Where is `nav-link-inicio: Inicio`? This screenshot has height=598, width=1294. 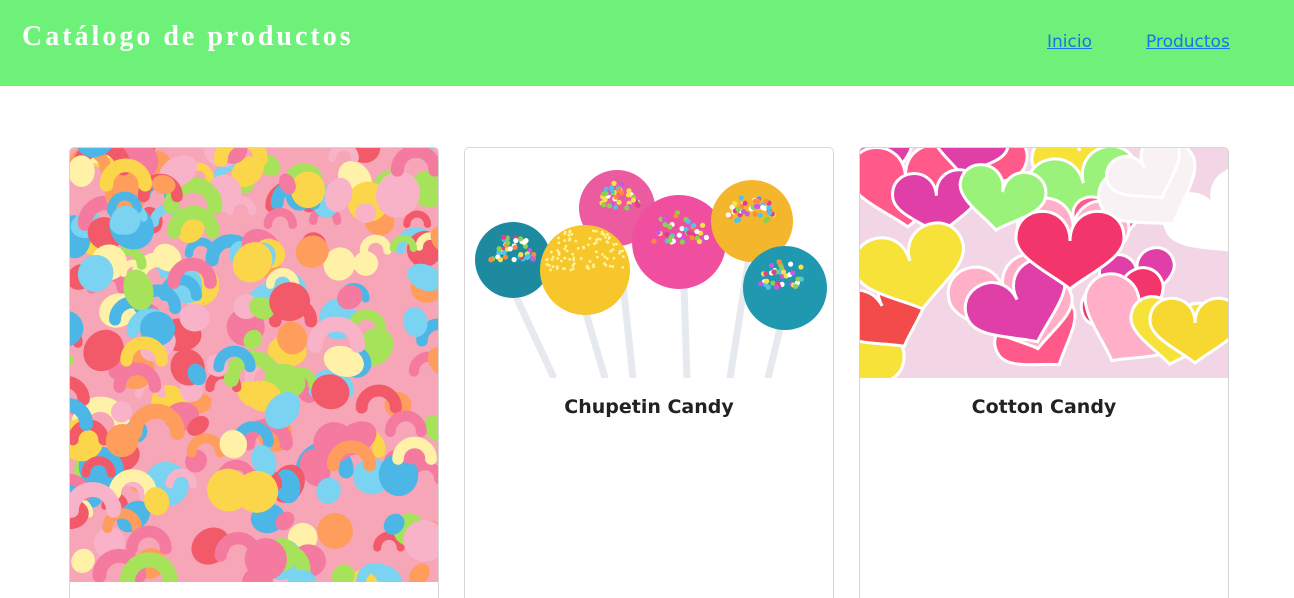 nav-link-inicio: Inicio is located at coordinates (1069, 42).